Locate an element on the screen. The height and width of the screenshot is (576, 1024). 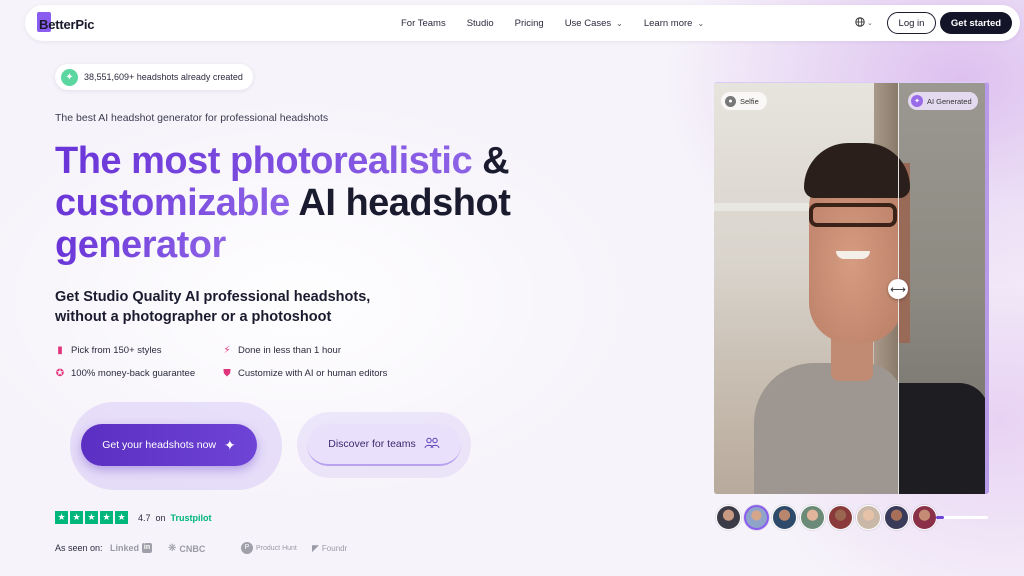
discover-teams-button: Discover for teams is located at coordinates (384, 445).